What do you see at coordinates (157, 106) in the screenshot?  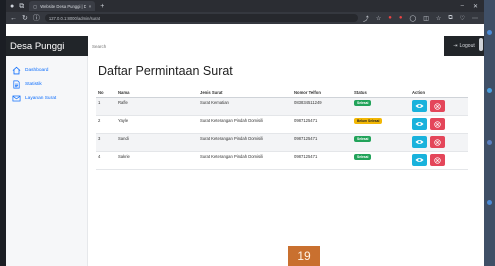 I see `cell-nama: Rafle` at bounding box center [157, 106].